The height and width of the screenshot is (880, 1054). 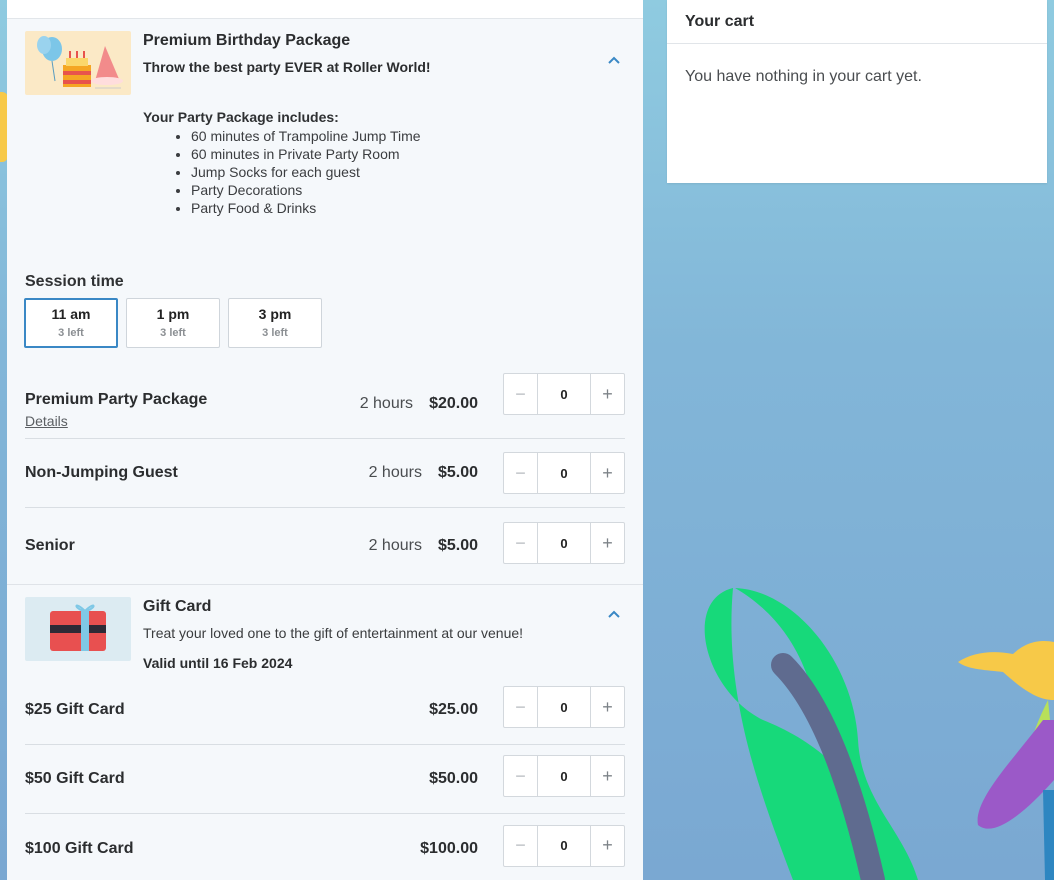 What do you see at coordinates (325, 319) in the screenshot?
I see `session-time-options: 11 am 3 left 1 pm 3 left 3 pm 3 left` at bounding box center [325, 319].